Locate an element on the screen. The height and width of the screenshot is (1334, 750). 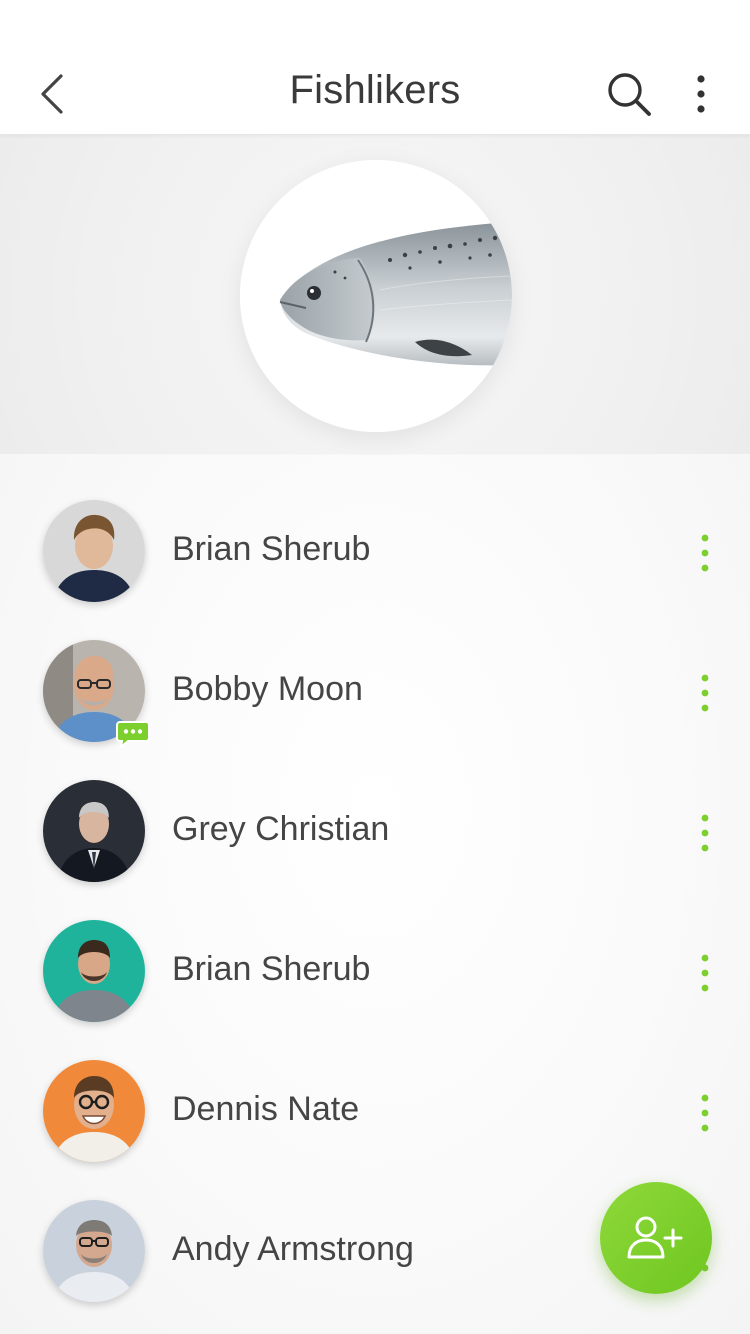
more-options-button is located at coordinates (701, 94).